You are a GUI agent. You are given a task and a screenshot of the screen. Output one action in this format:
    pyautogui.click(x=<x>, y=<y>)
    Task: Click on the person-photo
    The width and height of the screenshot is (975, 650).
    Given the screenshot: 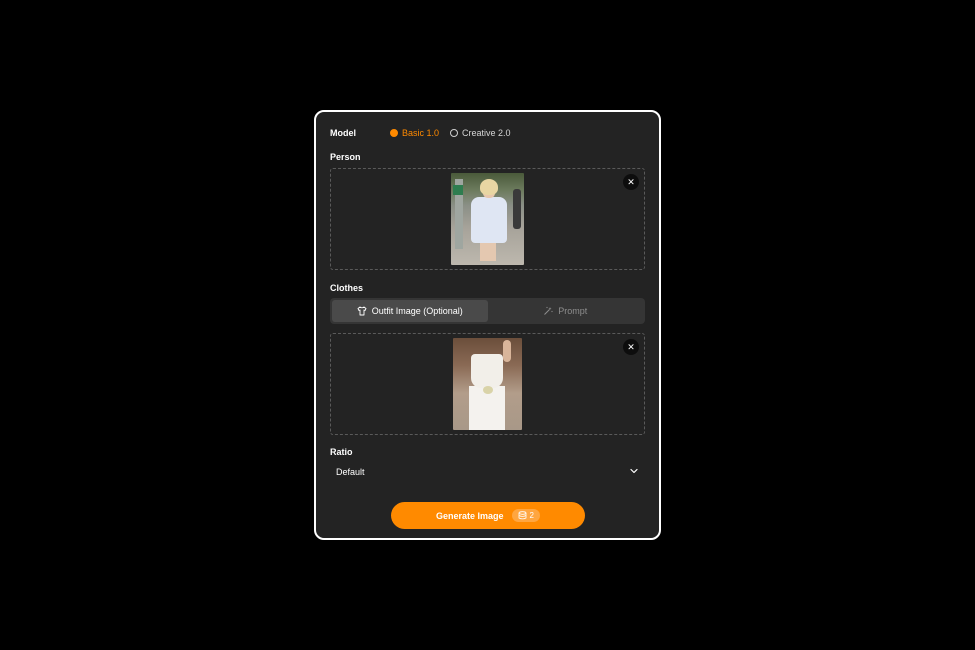 What is the action you would take?
    pyautogui.click(x=487, y=219)
    